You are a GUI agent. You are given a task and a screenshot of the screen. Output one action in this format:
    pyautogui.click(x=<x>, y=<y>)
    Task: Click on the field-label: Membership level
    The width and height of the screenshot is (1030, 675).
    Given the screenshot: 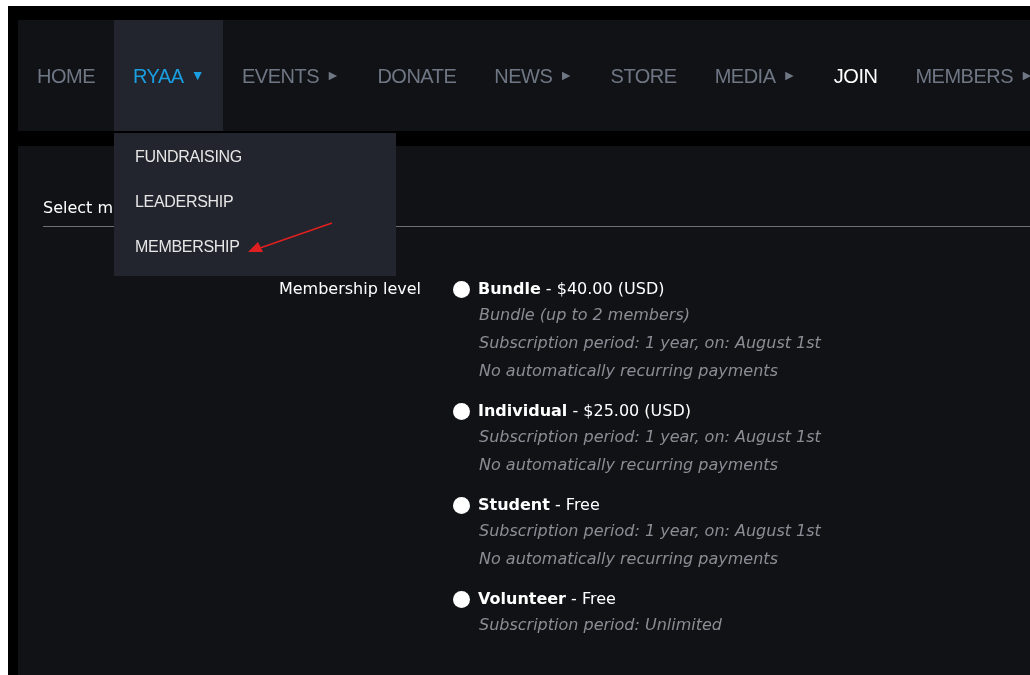 What is the action you would take?
    pyautogui.click(x=349, y=288)
    